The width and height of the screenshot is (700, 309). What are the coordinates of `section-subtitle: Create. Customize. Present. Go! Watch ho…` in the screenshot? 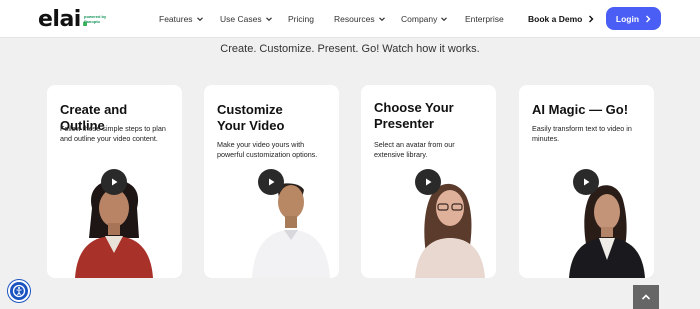 It's located at (350, 49).